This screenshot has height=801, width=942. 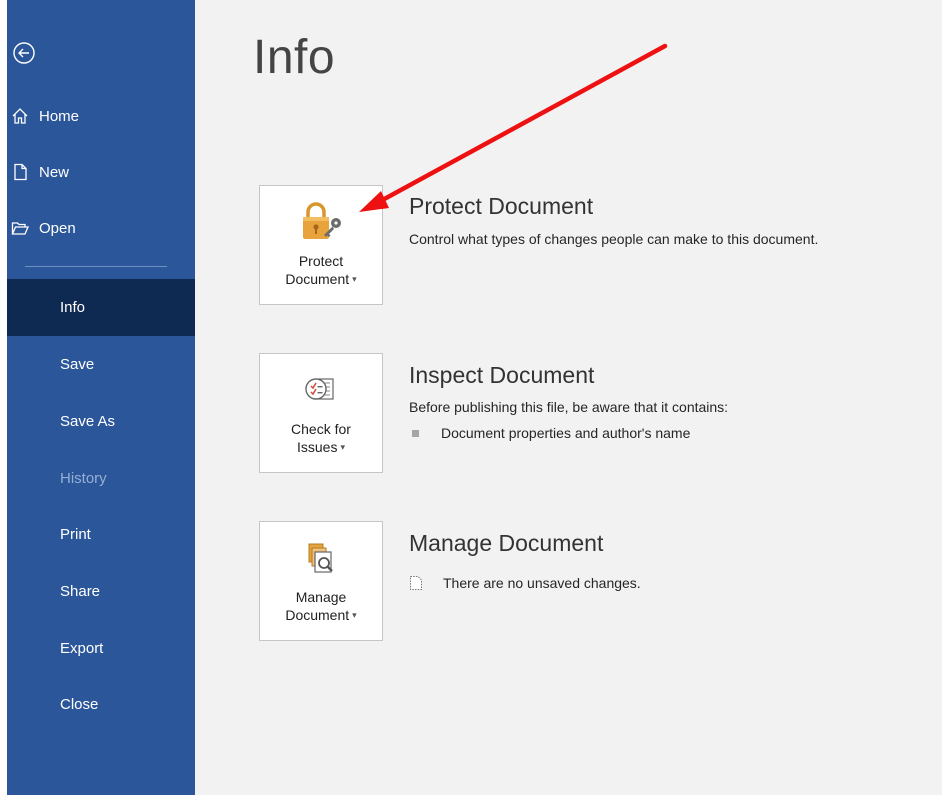 What do you see at coordinates (101, 364) in the screenshot?
I see `sidebar-item-save: Save` at bounding box center [101, 364].